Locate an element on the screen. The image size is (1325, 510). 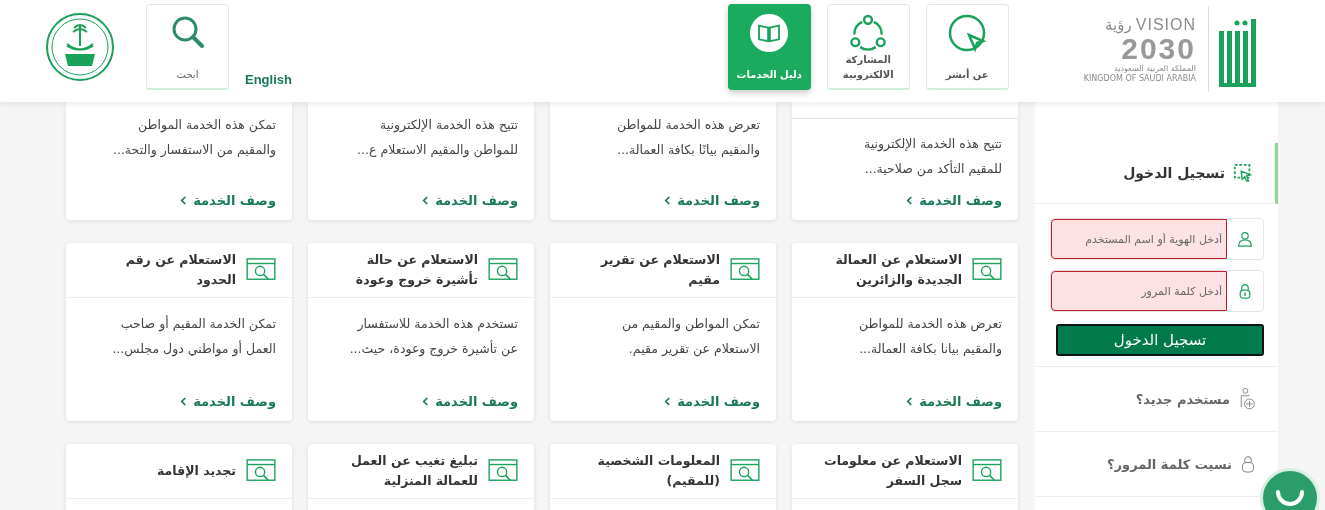
search-button: ابحث is located at coordinates (187, 47).